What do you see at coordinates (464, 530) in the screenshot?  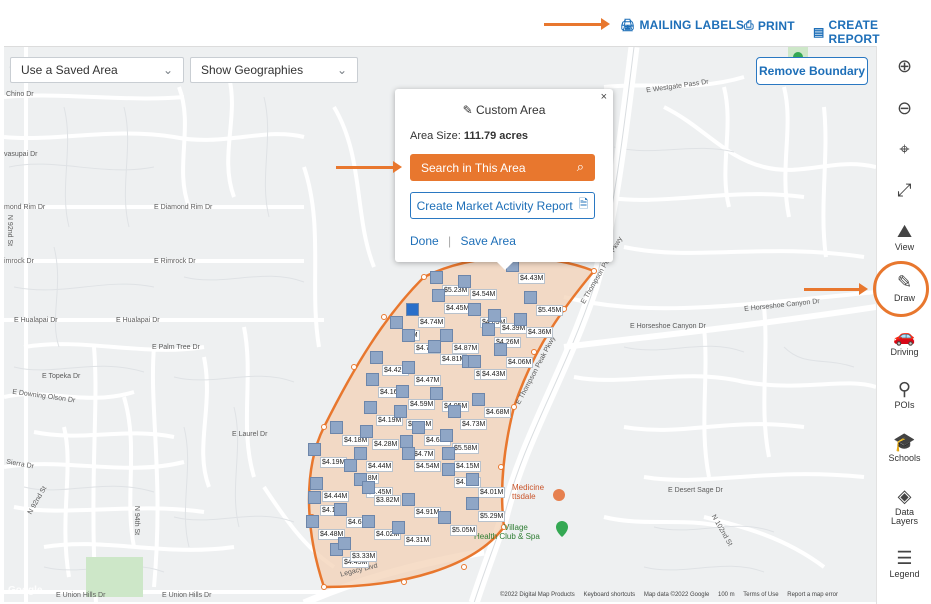 I see `price-label: $5.05M` at bounding box center [464, 530].